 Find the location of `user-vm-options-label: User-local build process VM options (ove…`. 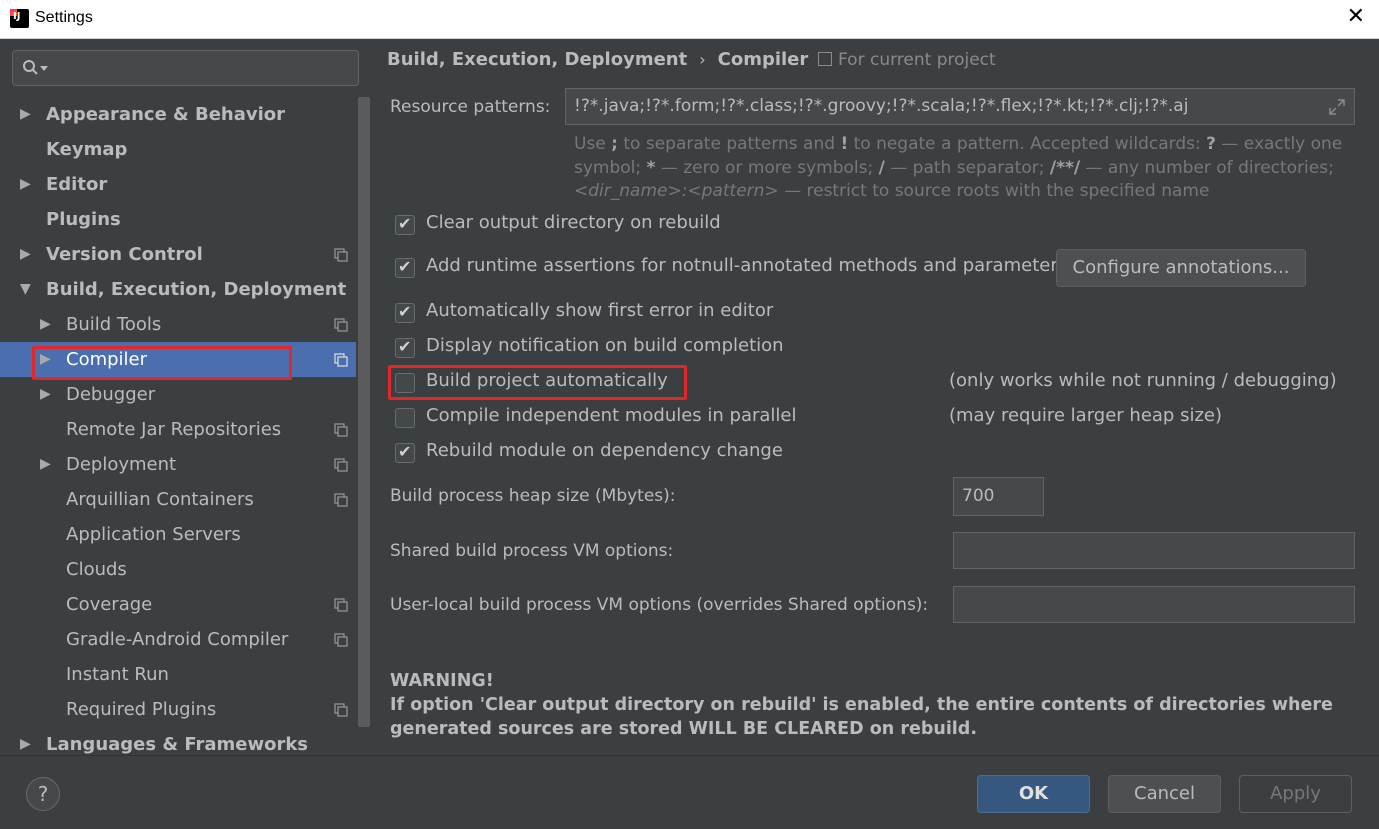

user-vm-options-label: User-local build process VM options (ove… is located at coordinates (659, 605).